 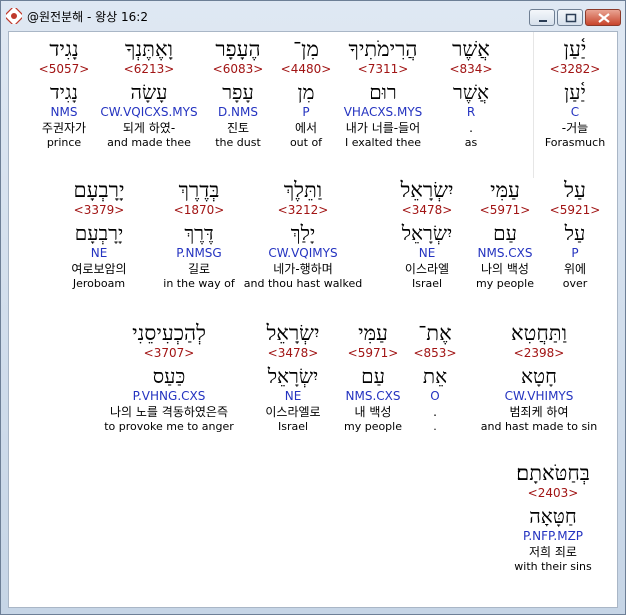 I want to click on minimize-button, so click(x=542, y=17).